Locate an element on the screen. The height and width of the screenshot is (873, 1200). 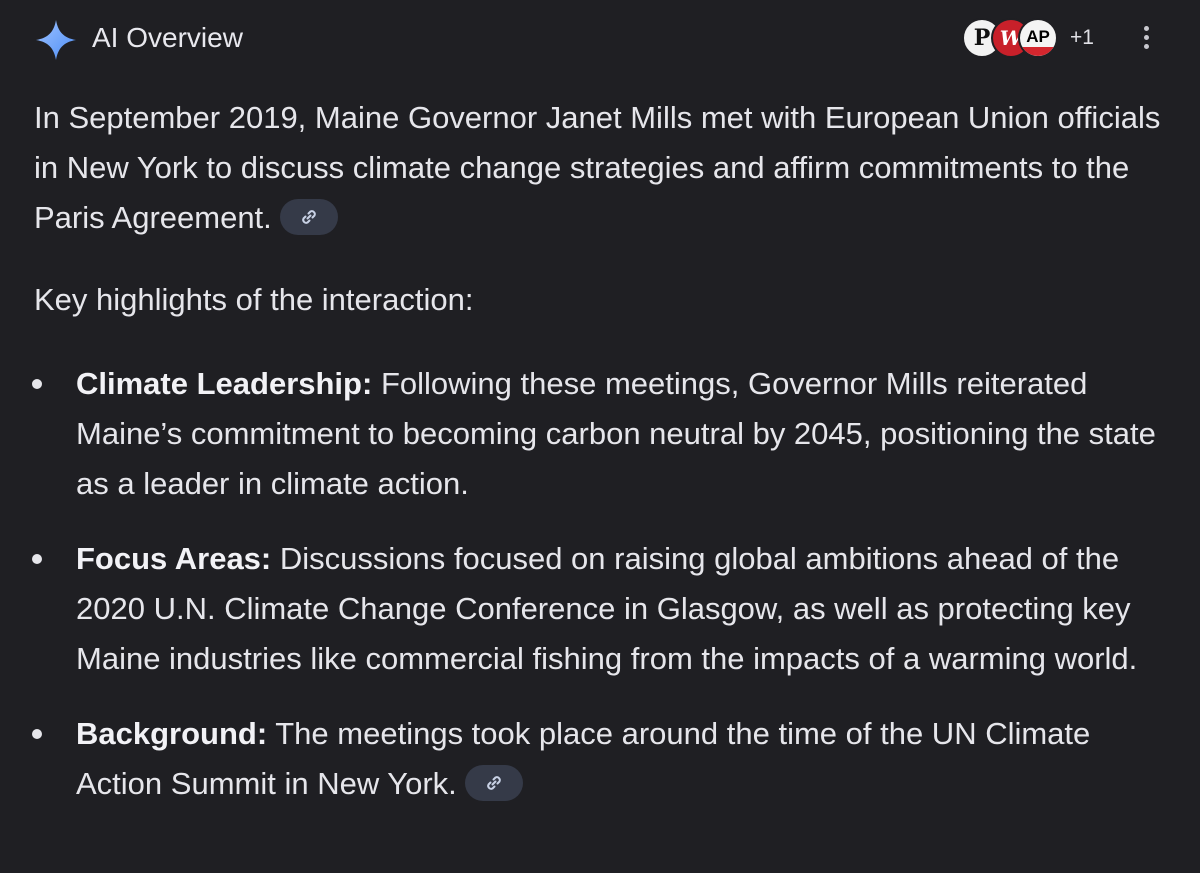
source-icon-3: AP is located at coordinates (1038, 38).